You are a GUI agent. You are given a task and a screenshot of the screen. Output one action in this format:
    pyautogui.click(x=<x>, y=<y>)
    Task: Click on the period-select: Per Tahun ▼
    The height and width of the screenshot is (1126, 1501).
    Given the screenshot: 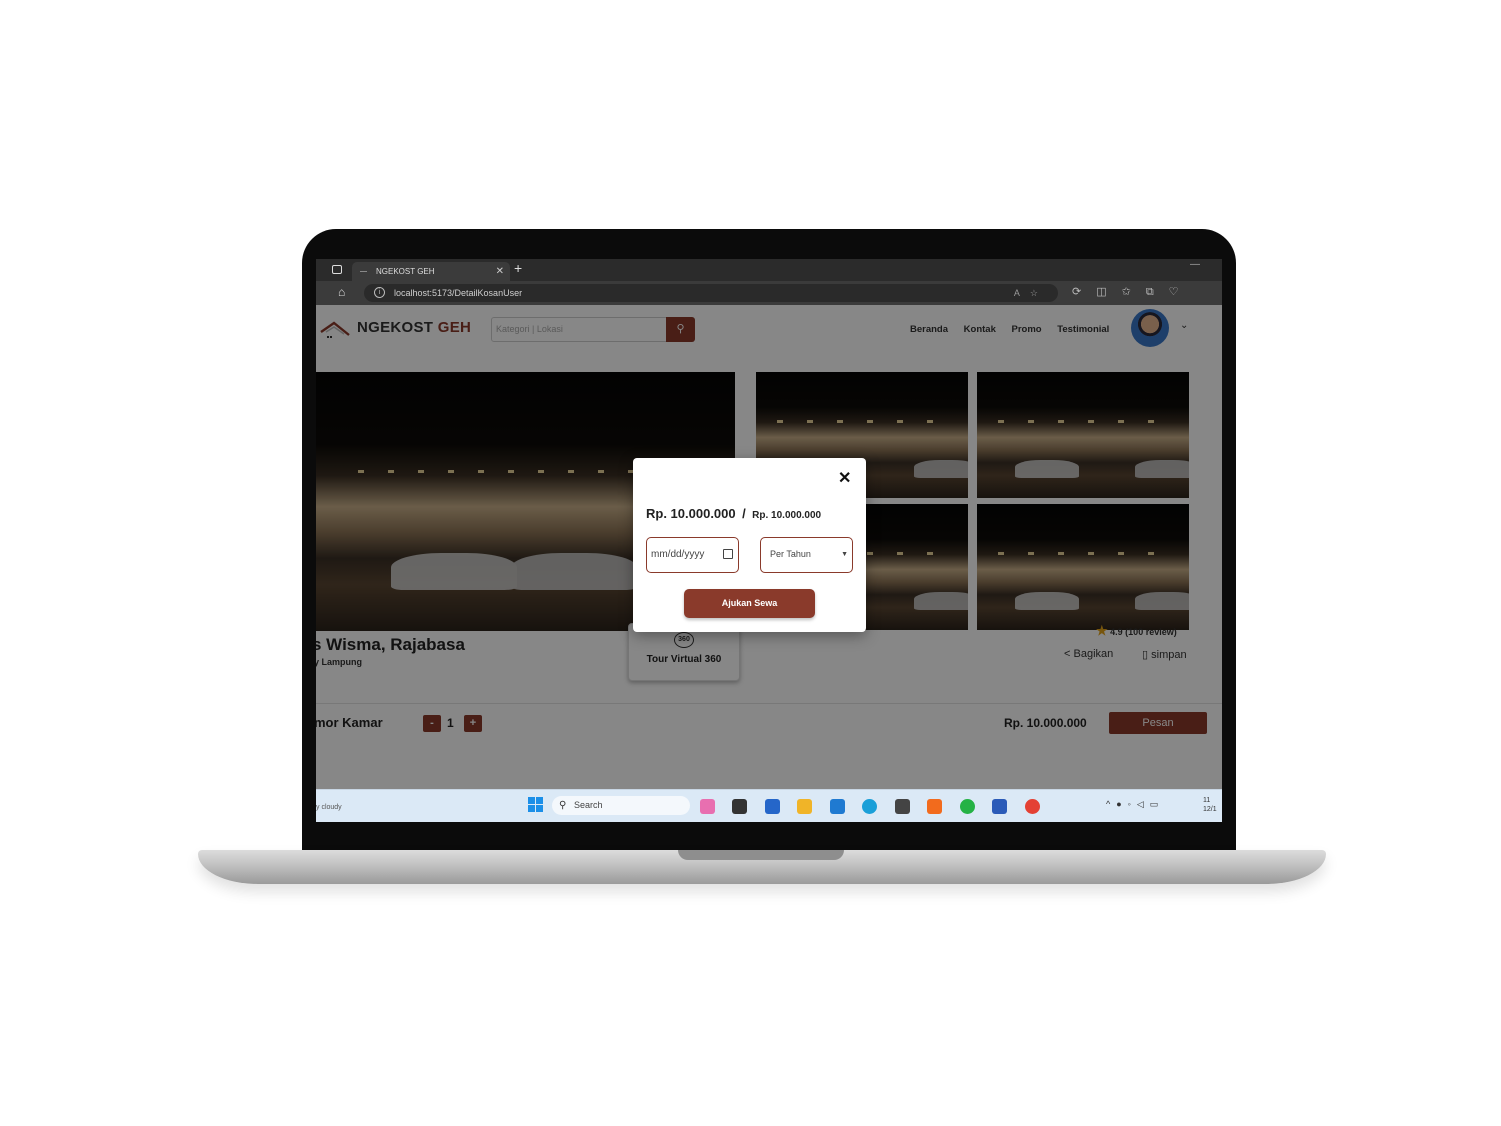 What is the action you would take?
    pyautogui.click(x=806, y=555)
    